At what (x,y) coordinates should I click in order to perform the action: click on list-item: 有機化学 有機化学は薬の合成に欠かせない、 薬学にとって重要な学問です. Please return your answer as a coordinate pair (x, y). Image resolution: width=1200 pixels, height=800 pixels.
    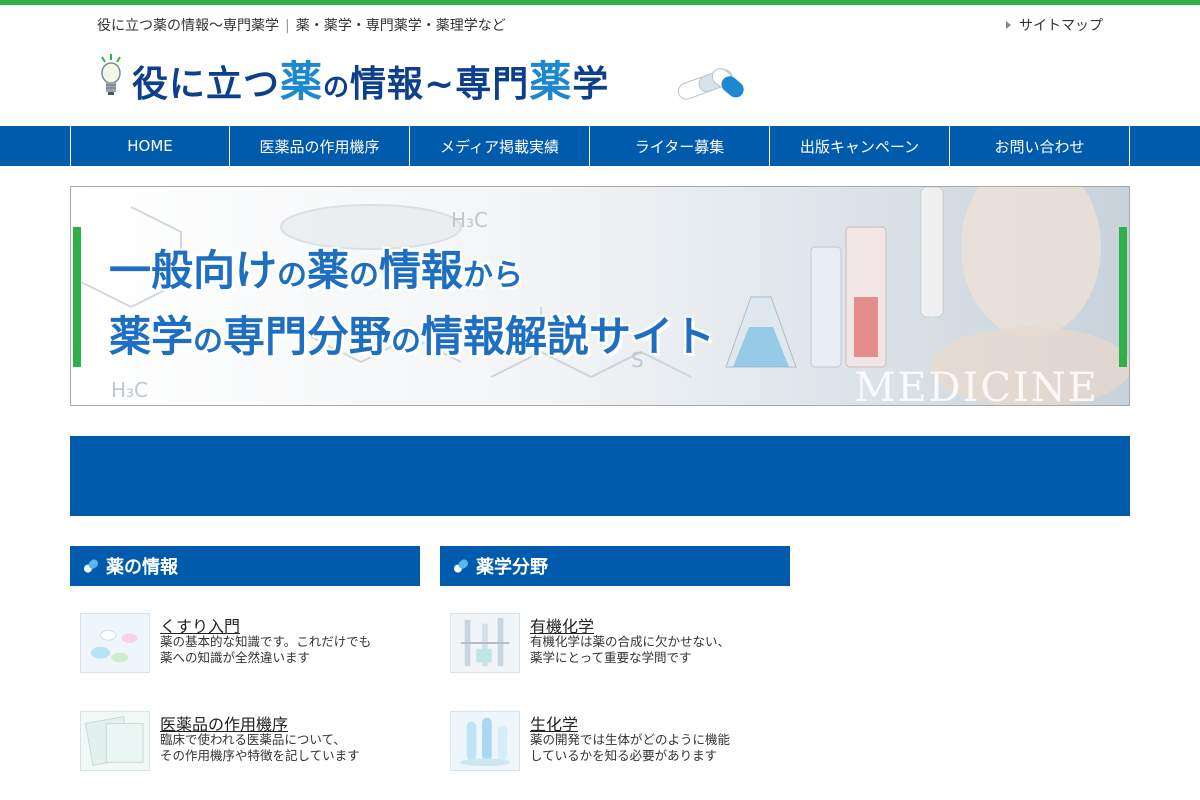
    Looking at the image, I should click on (615, 644).